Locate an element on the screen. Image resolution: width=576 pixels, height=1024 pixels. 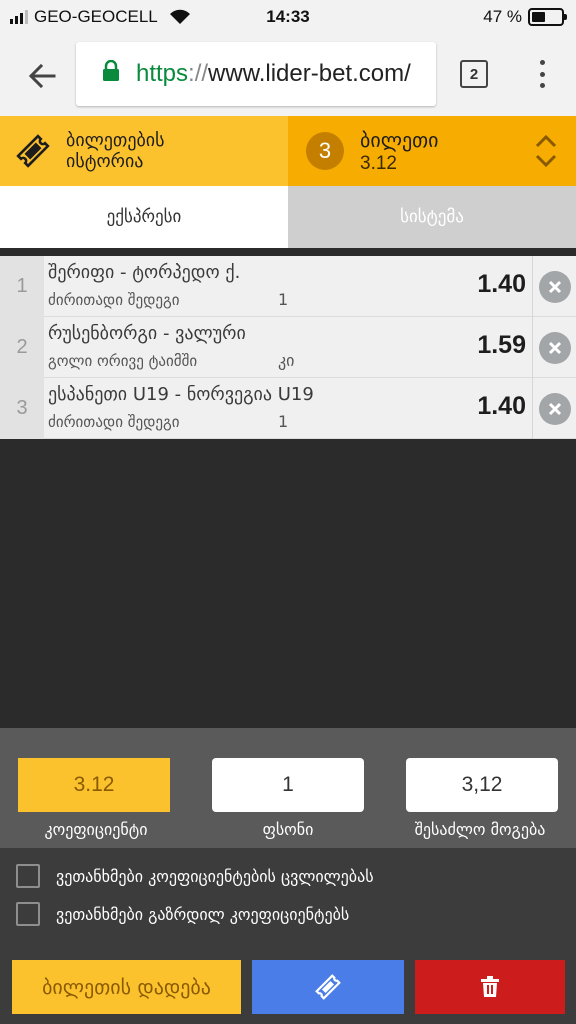
possible-win-field: 3,12 is located at coordinates (482, 785).